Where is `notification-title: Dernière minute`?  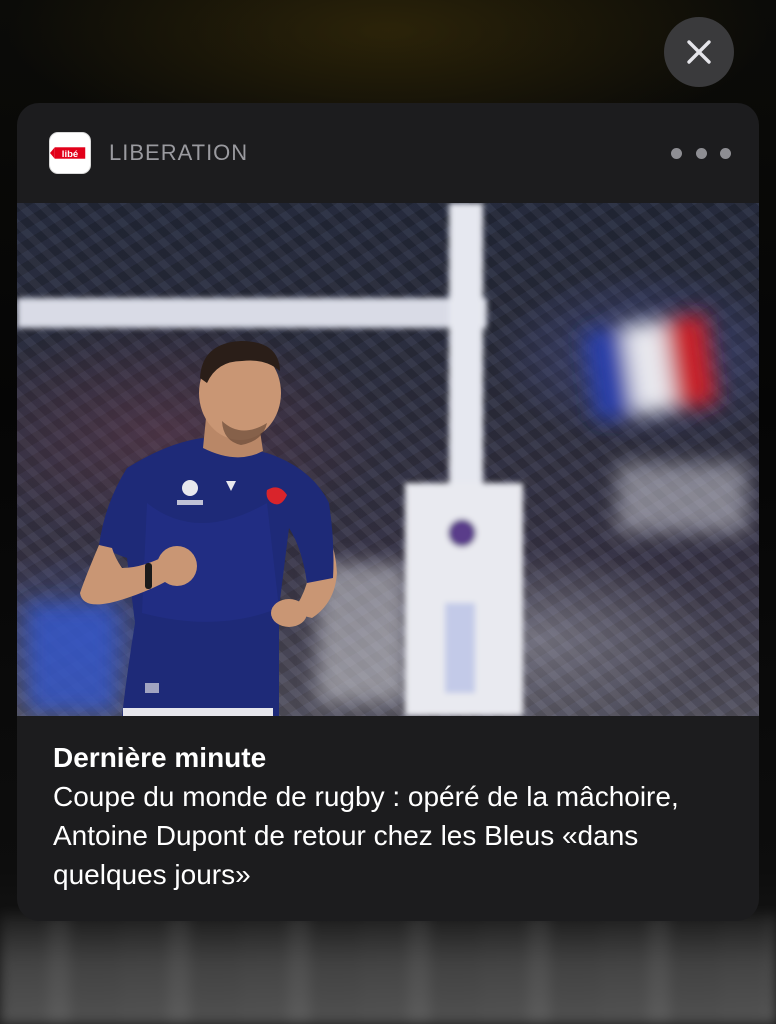
notification-title: Dernière minute is located at coordinates (160, 757).